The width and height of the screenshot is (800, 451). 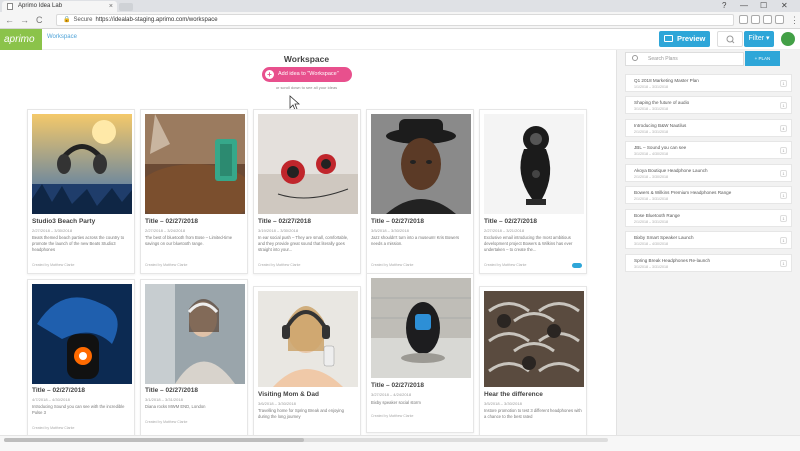 What do you see at coordinates (666, 80) in the screenshot?
I see `plan-name: Q1 2018 Marketing Master Plan` at bounding box center [666, 80].